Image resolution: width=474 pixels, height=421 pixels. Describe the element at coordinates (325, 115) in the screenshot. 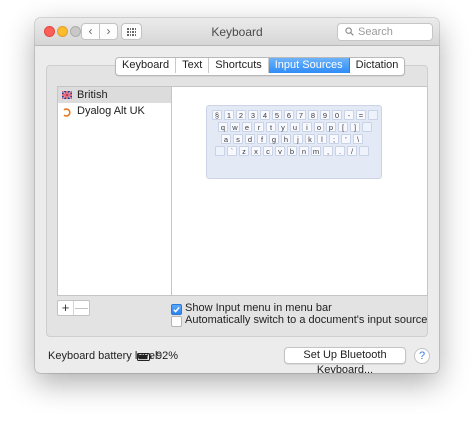

I see `key: 9` at that location.